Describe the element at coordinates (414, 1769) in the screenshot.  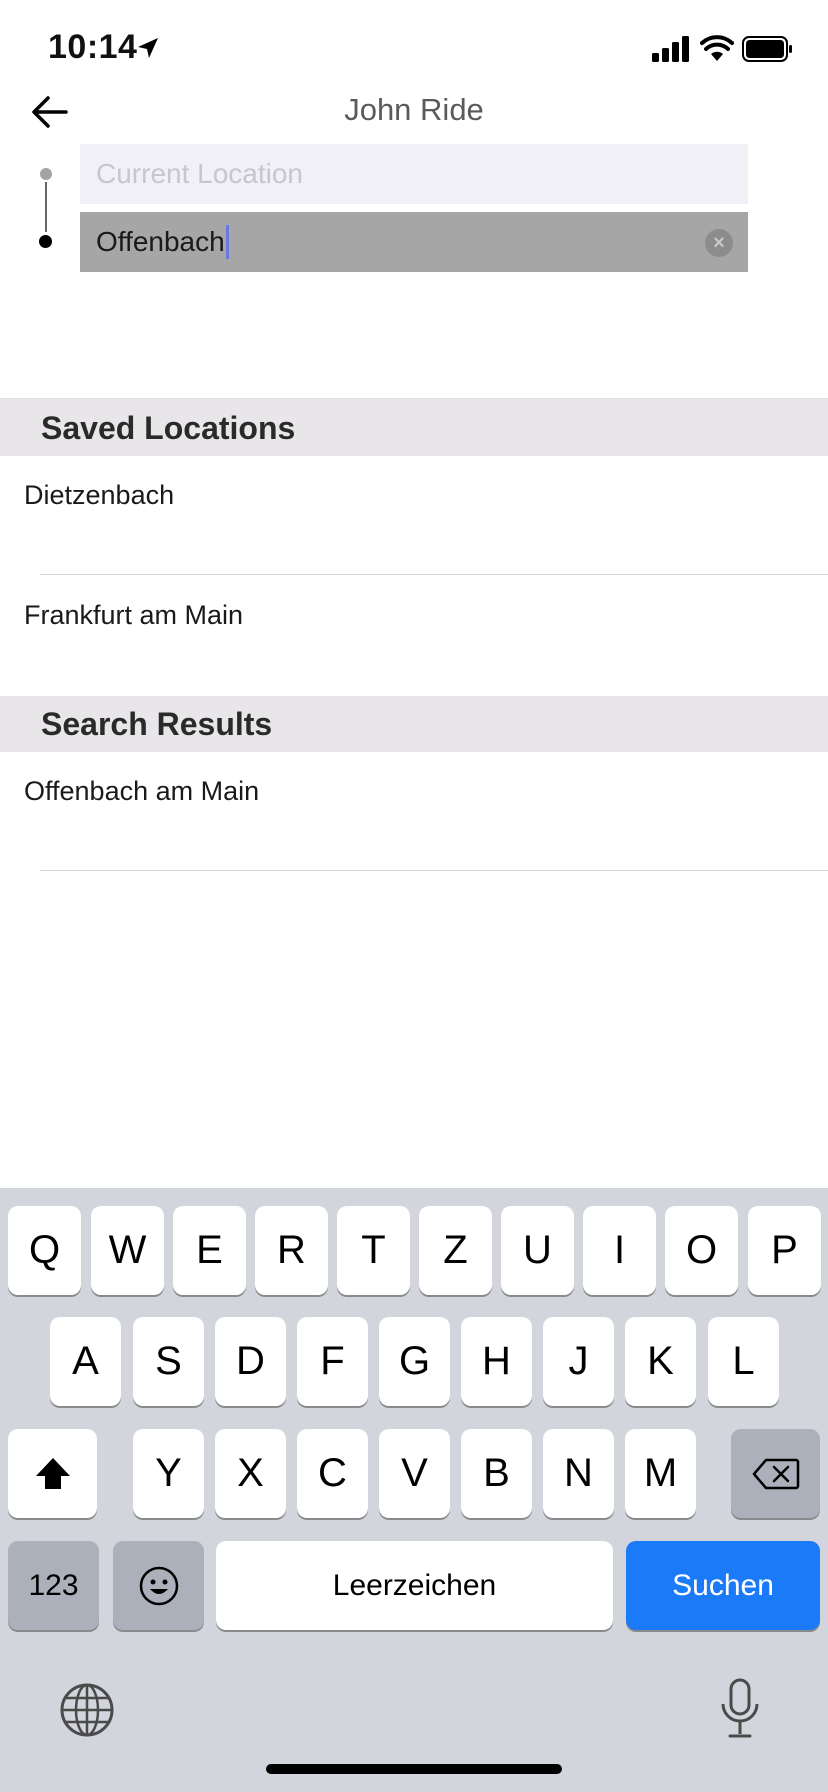
I see `home-indicator` at that location.